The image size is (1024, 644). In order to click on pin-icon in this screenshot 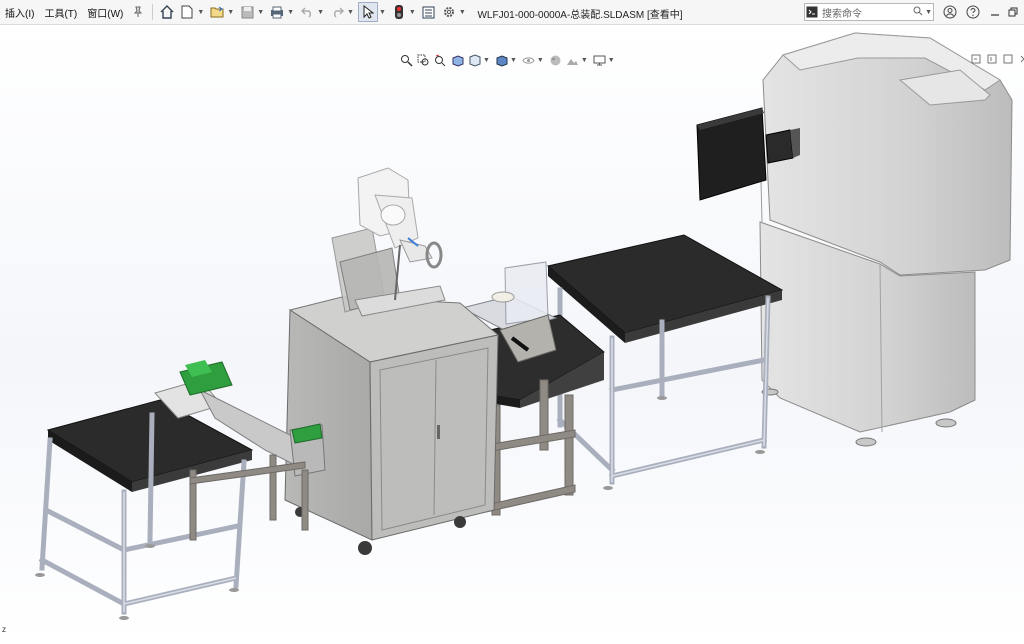, I will do `click(138, 12)`.